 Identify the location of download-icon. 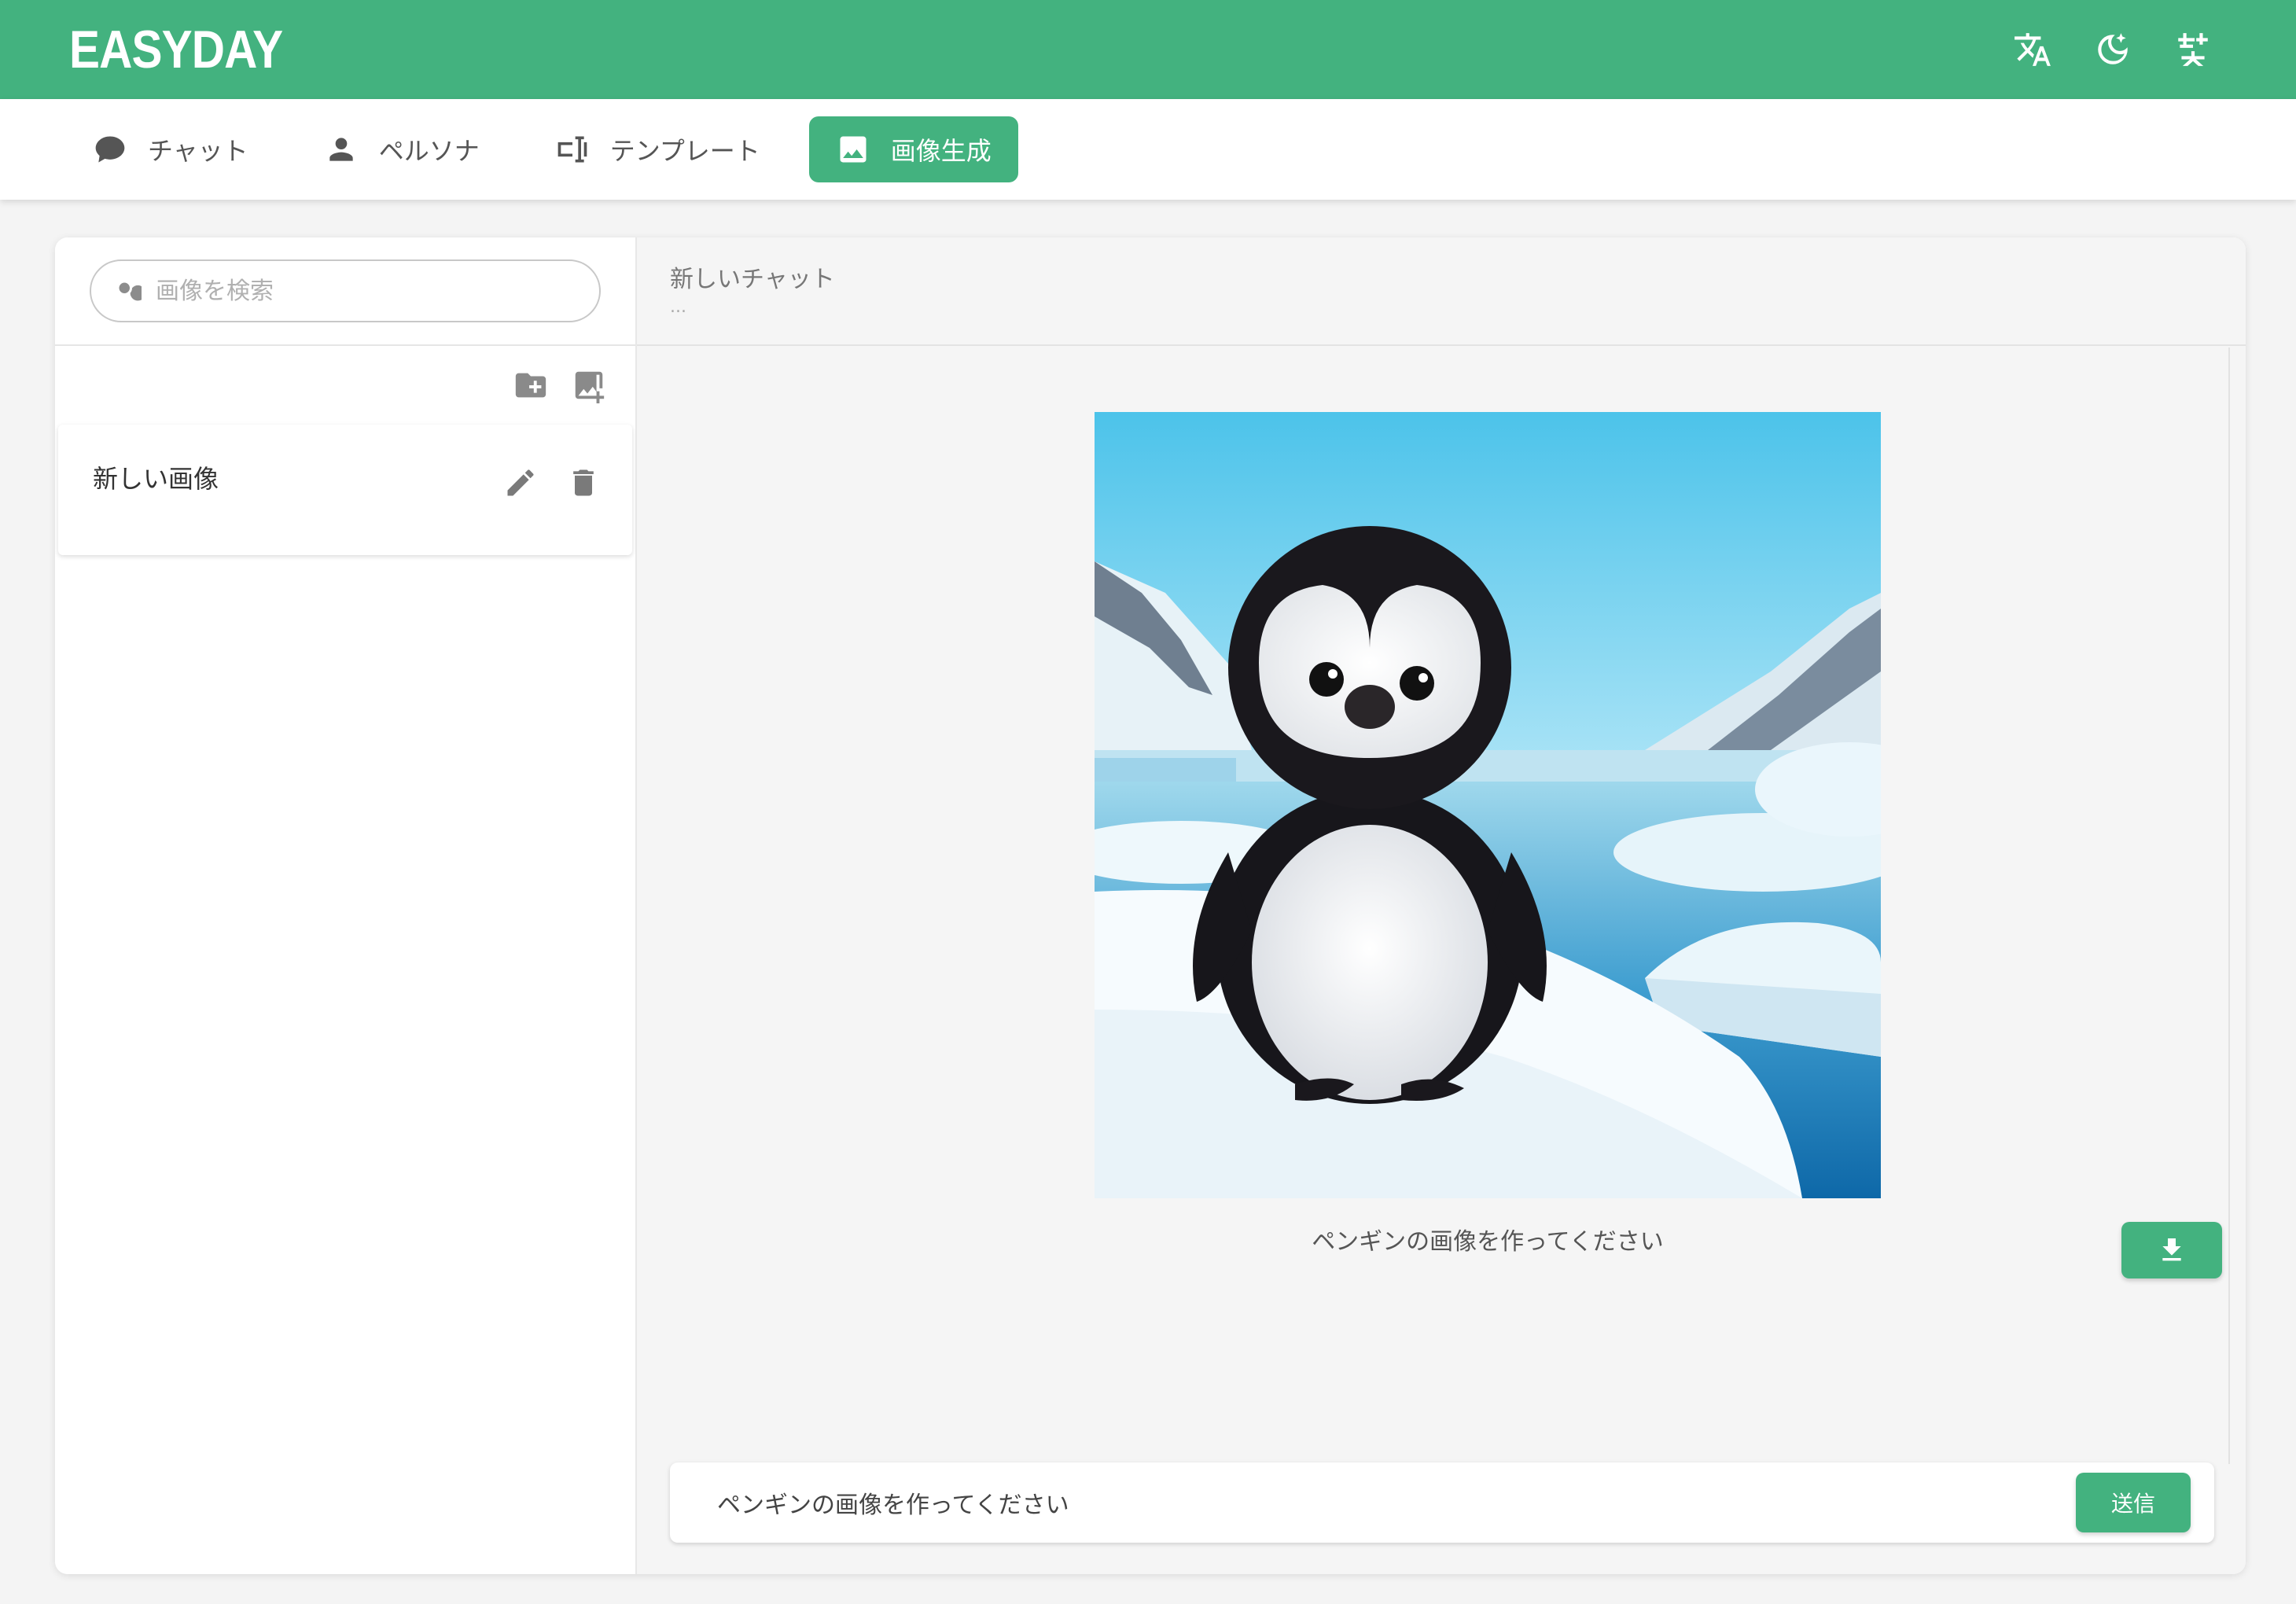
(2171, 1249).